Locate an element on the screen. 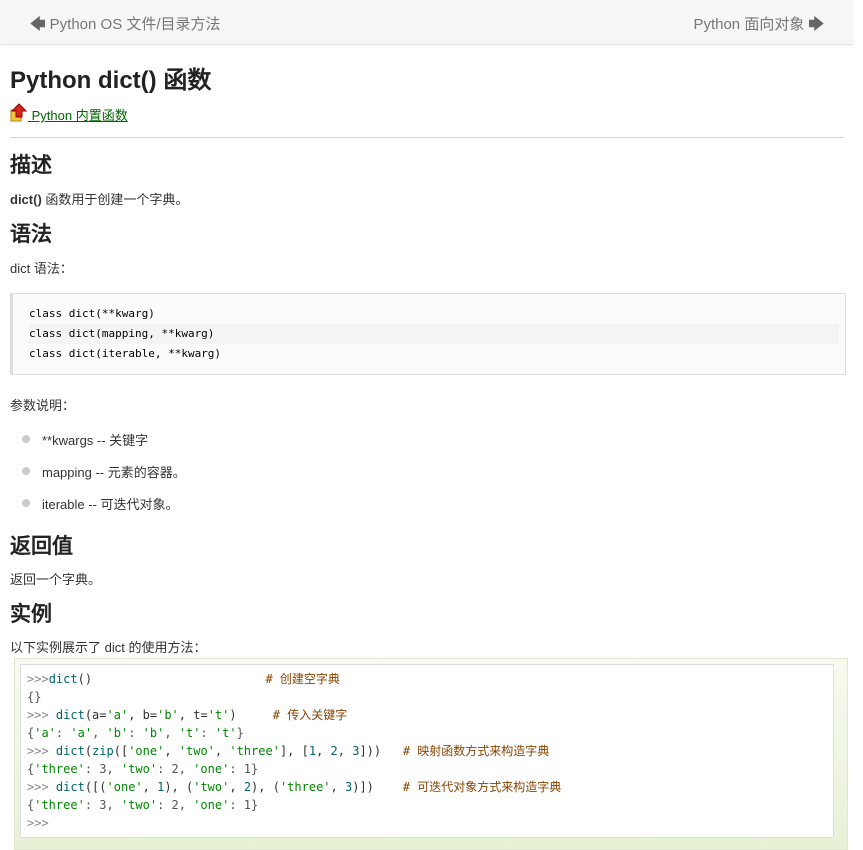  up-arrow-icon is located at coordinates (19, 112).